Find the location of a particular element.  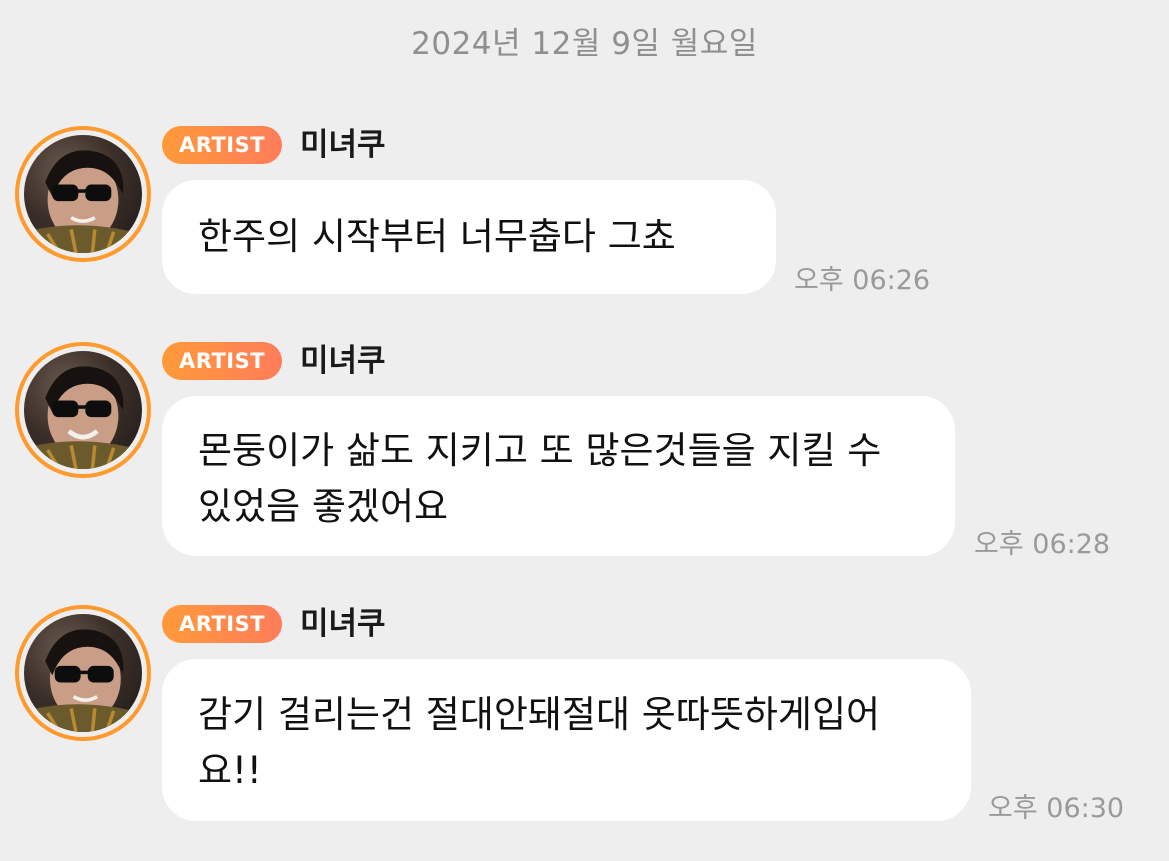

message-timestamp: 오후 06:30 is located at coordinates (1056, 808).